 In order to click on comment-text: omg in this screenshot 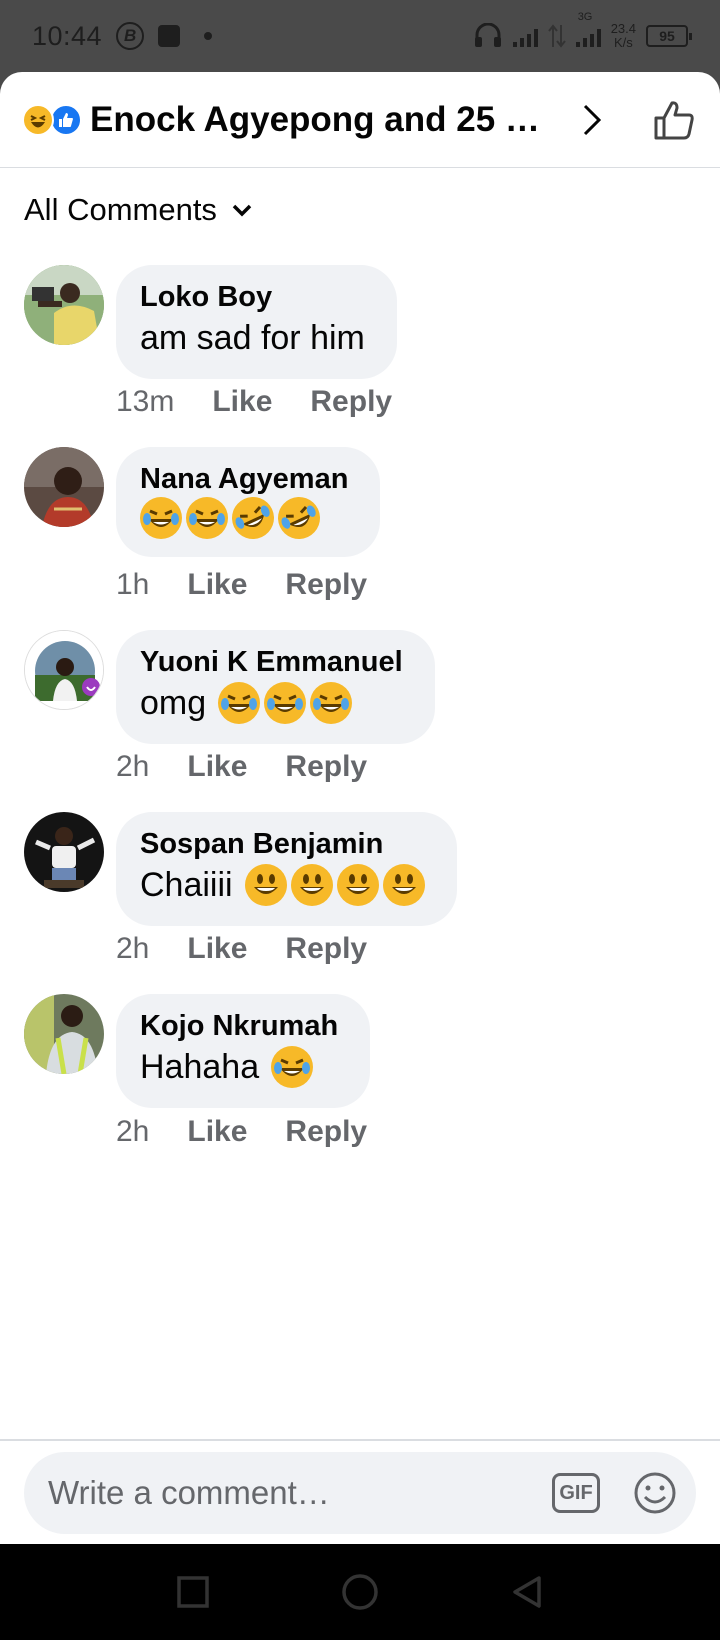, I will do `click(271, 703)`.